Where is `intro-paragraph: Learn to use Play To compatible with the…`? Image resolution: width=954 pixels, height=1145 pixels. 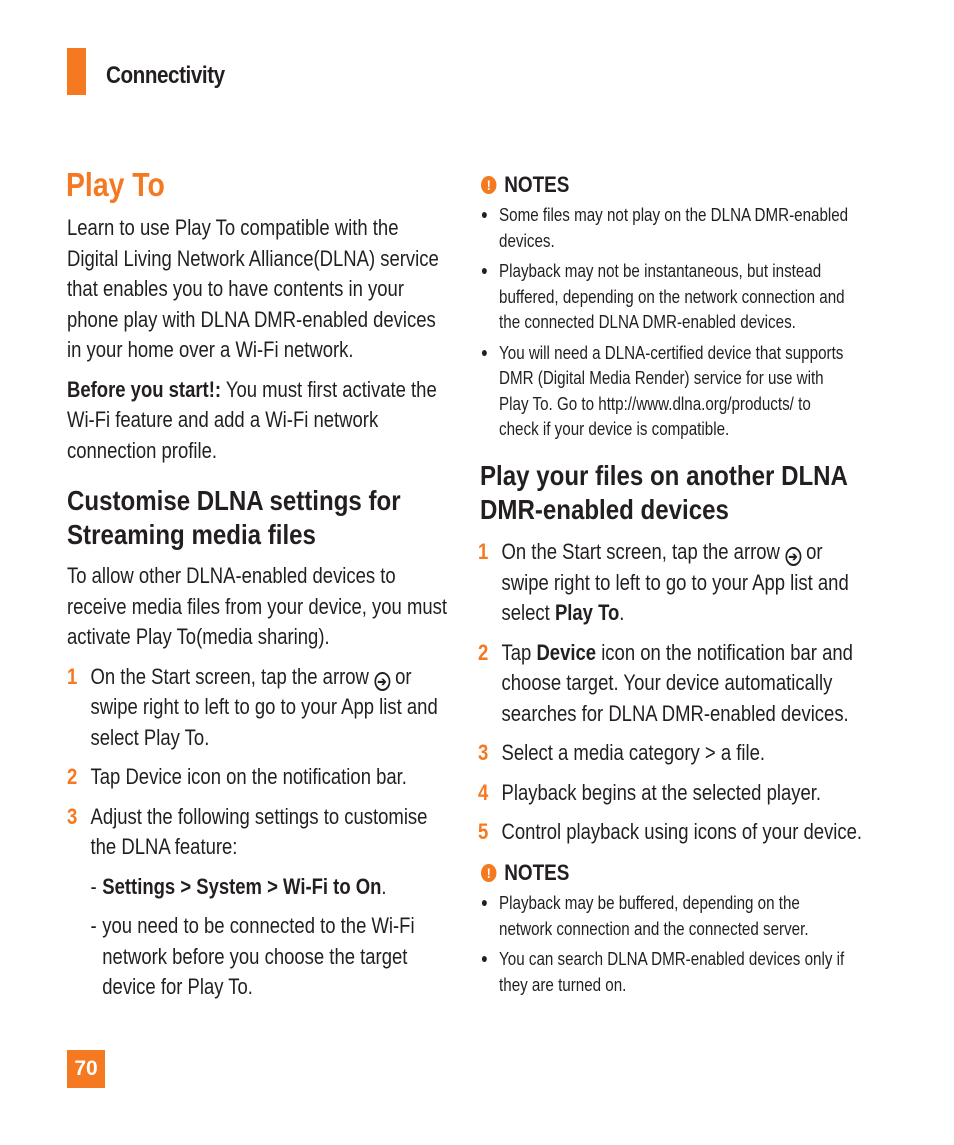 intro-paragraph: Learn to use Play To compatible with the… is located at coordinates (253, 288).